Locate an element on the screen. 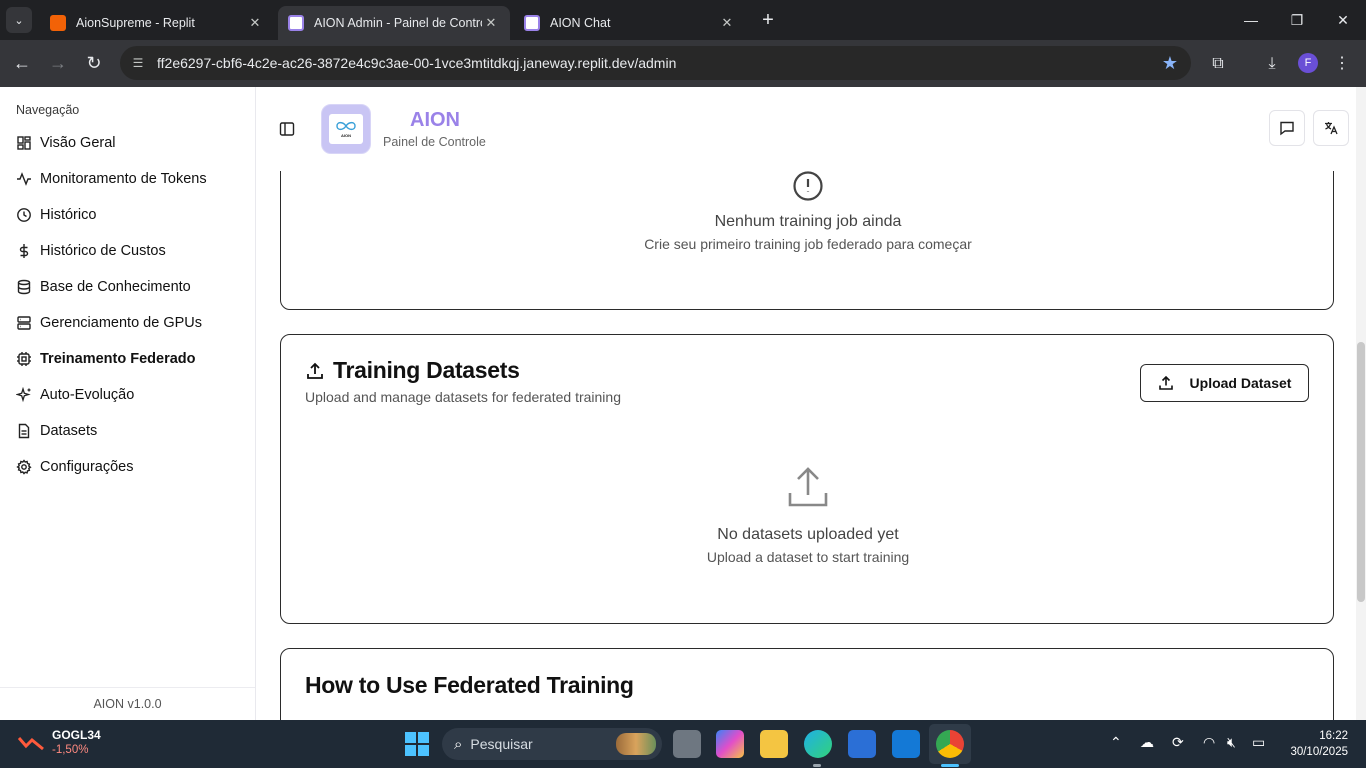 This screenshot has height=768, width=1366. stock-widget: GOGL34 -1,50% is located at coordinates (59, 742).